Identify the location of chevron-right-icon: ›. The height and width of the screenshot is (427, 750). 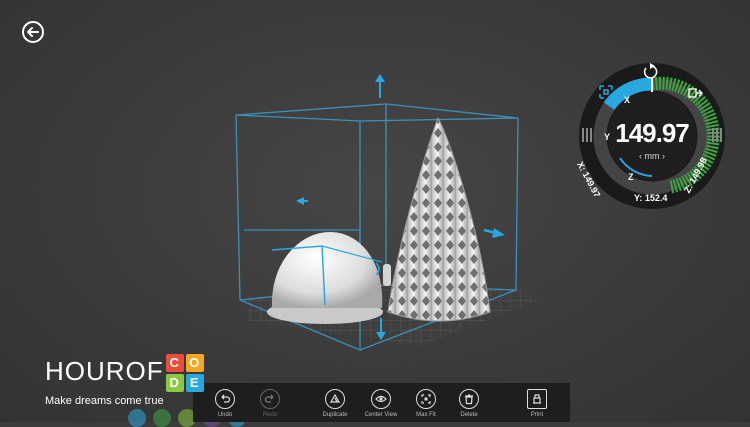
(663, 156).